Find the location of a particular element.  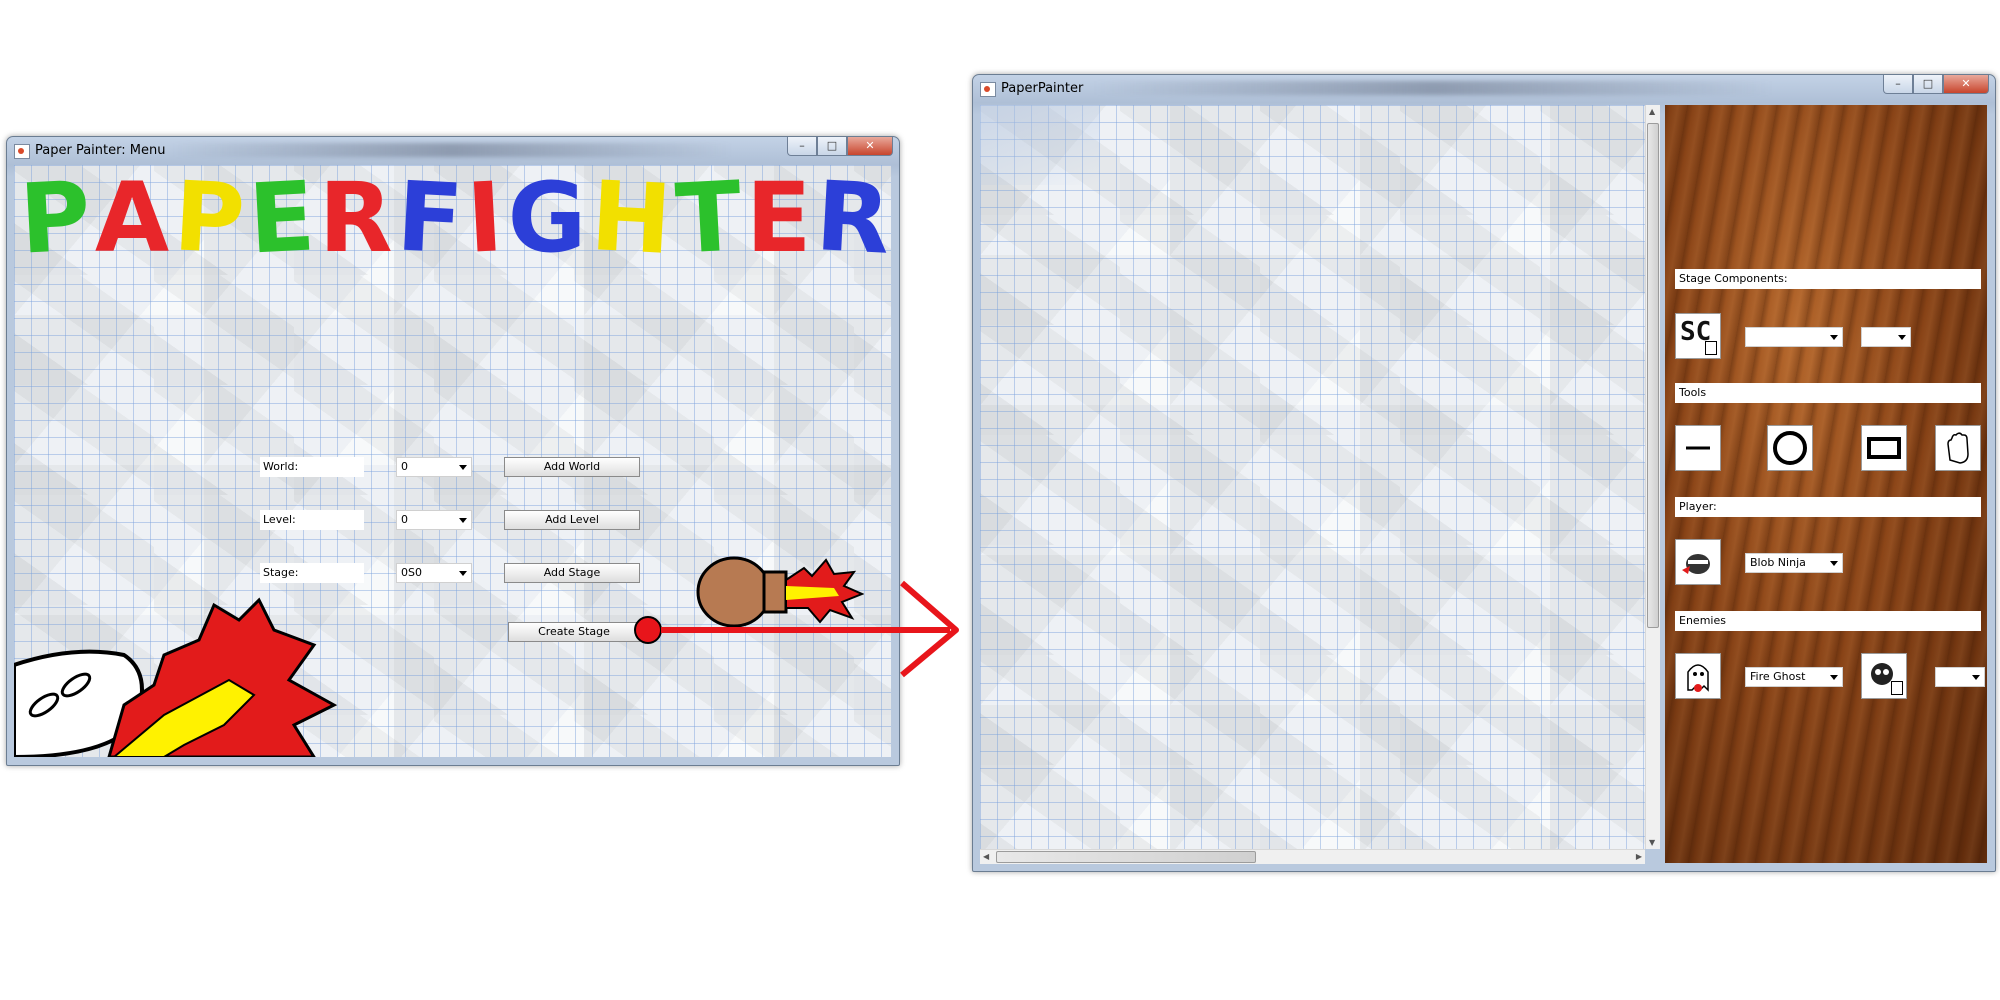

player-select-value: Blob Ninja is located at coordinates (1778, 562).